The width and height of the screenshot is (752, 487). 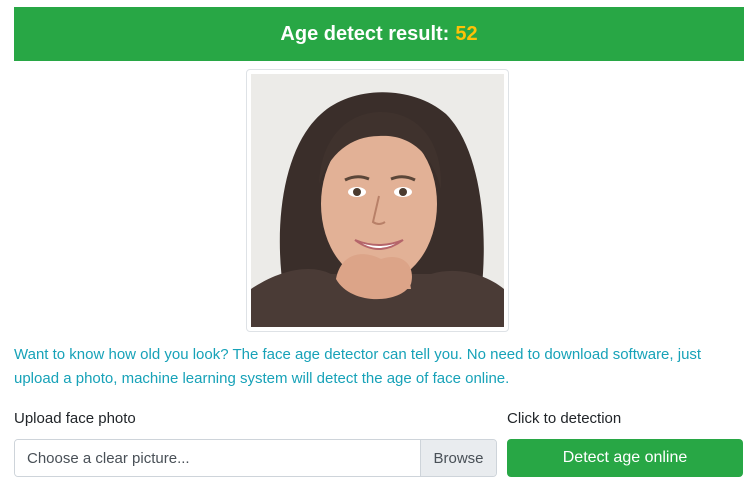 I want to click on detect-label: Click to detection, so click(x=564, y=418).